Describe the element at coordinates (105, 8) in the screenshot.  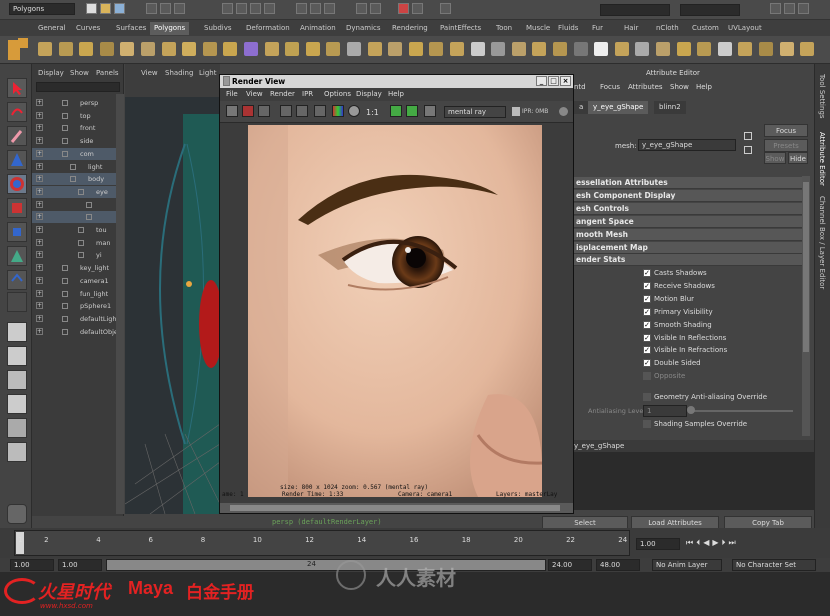
I see `open-scene-icon` at that location.